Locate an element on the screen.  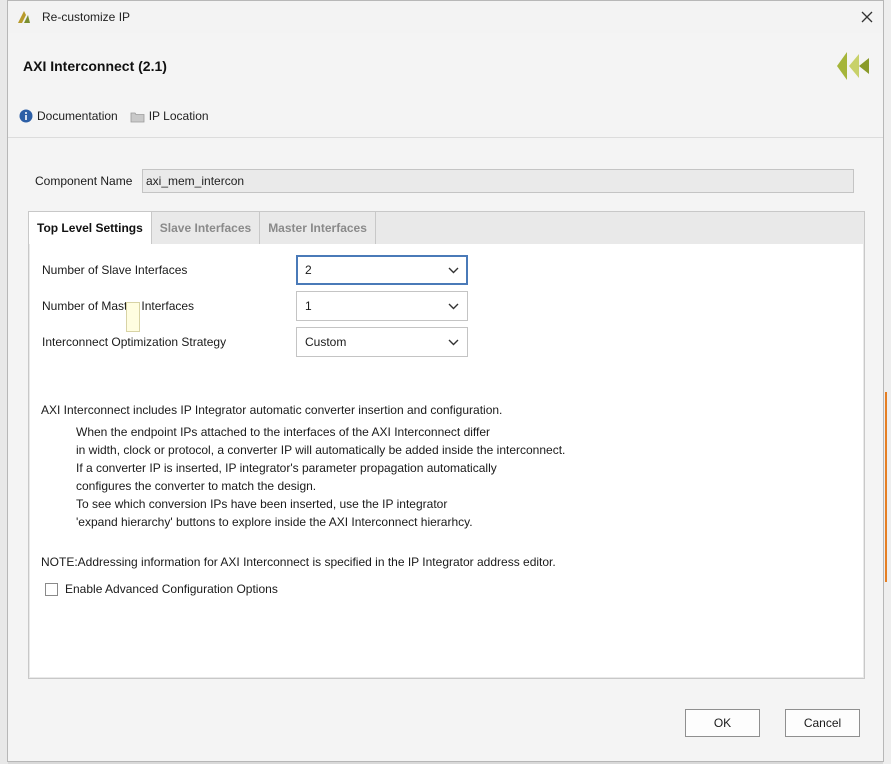
background-window-right is located at coordinates (887, 382).